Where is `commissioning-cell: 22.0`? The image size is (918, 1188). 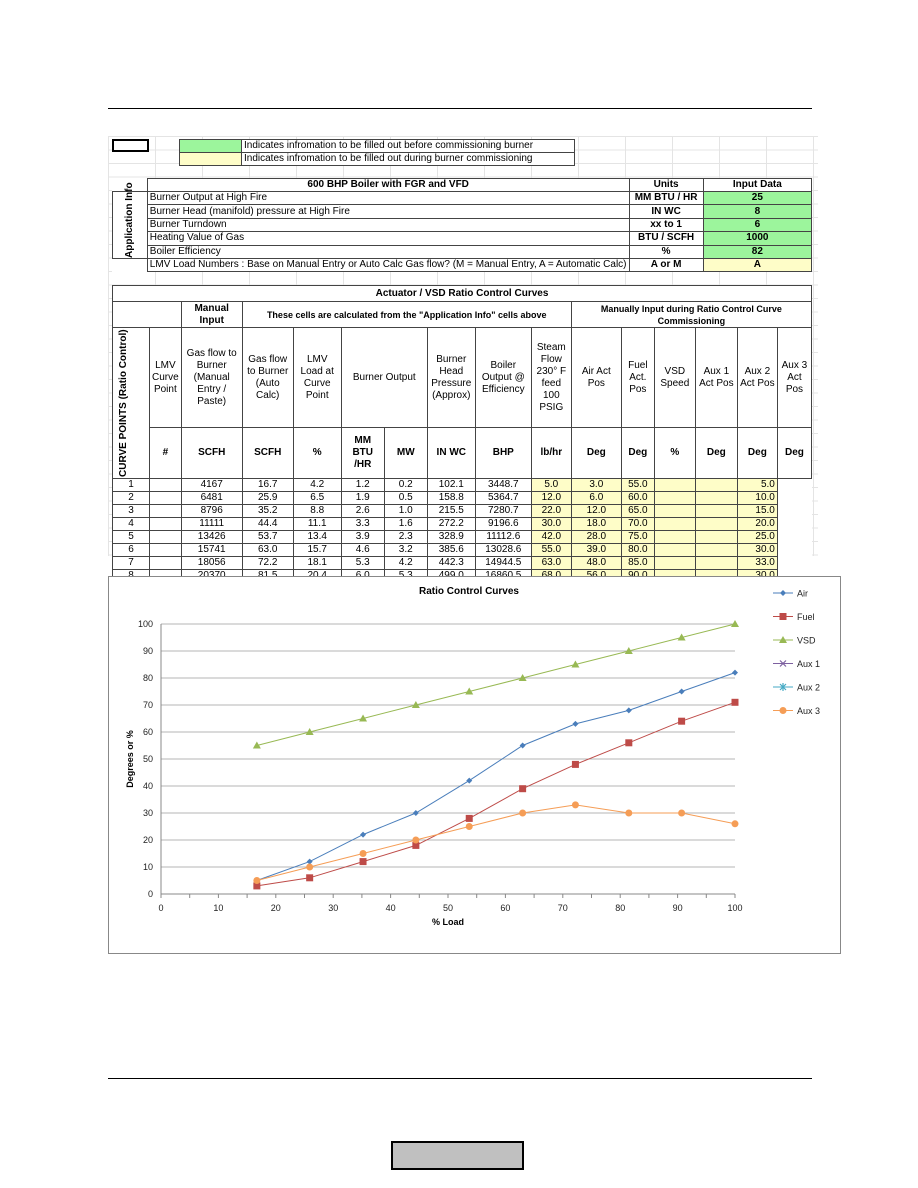 commissioning-cell: 22.0 is located at coordinates (551, 511).